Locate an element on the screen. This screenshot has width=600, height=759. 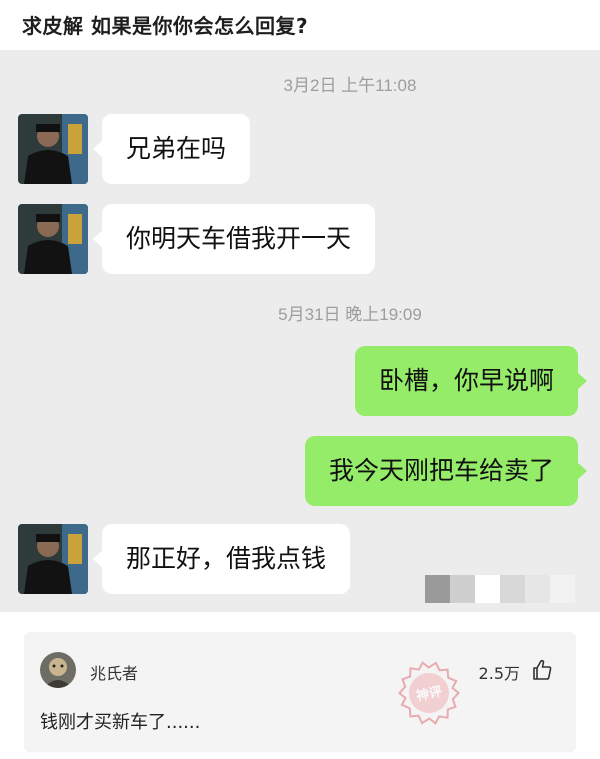
post-title: 求皮解 如果是你你会怎么回复? is located at coordinates (165, 26).